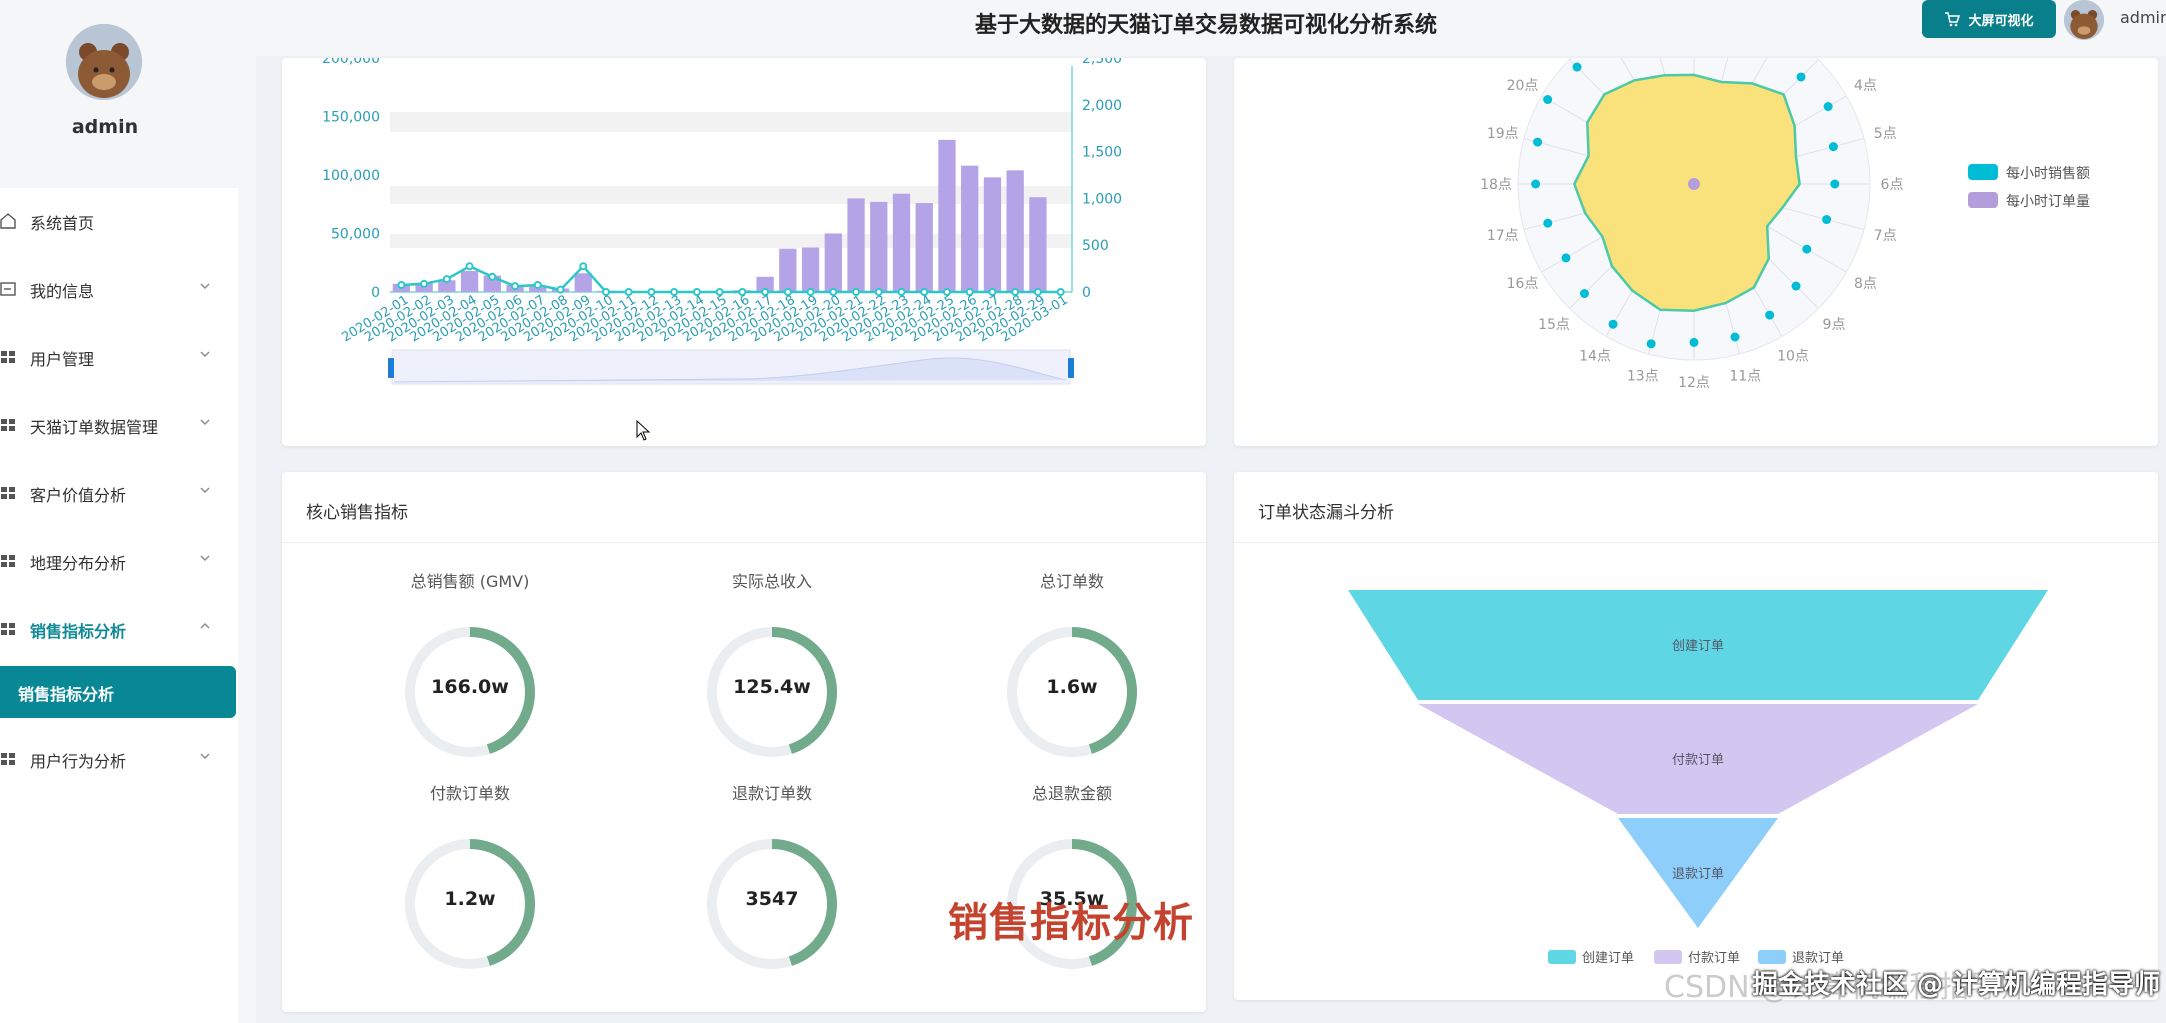 The image size is (2166, 1023). What do you see at coordinates (1608, 958) in the screenshot?
I see `funnel-legend-label: 创建订单` at bounding box center [1608, 958].